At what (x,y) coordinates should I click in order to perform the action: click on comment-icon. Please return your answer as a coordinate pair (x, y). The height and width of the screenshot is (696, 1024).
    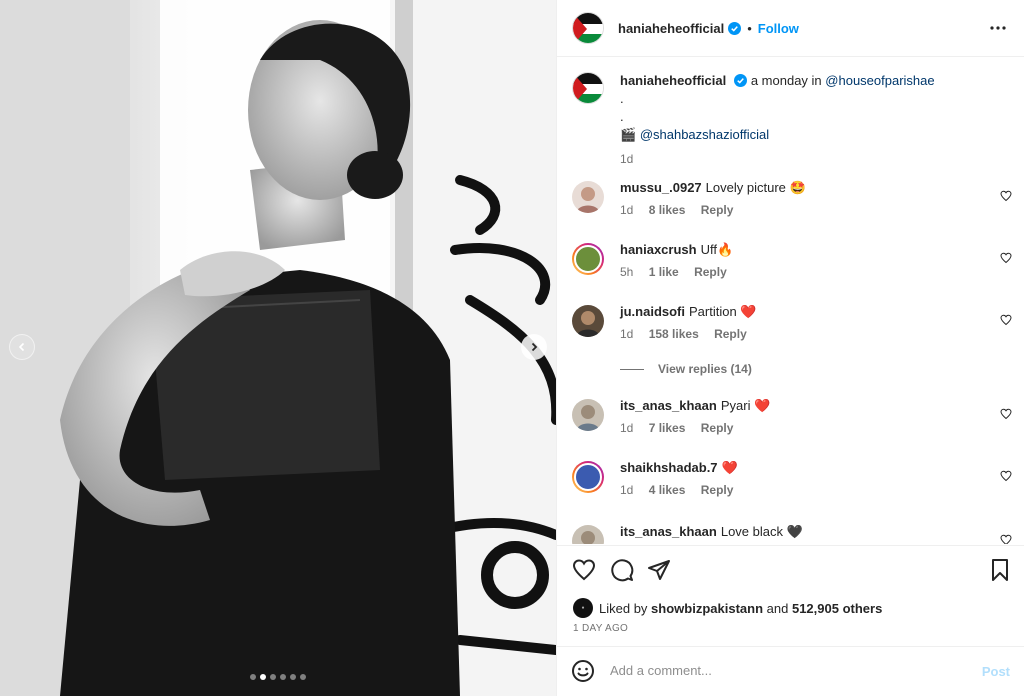
    Looking at the image, I should click on (622, 570).